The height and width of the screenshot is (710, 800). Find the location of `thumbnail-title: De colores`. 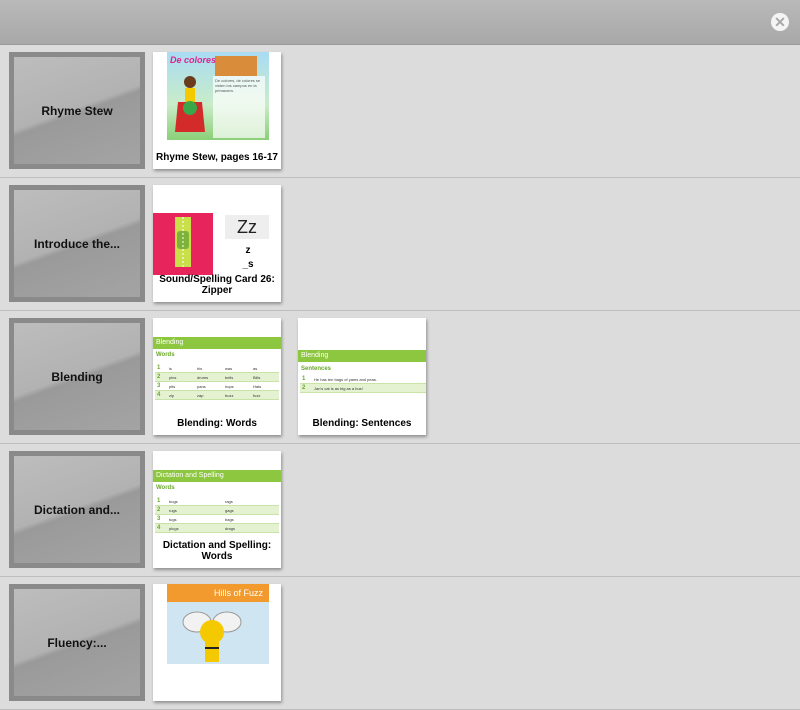

thumbnail-title: De colores is located at coordinates (193, 60).